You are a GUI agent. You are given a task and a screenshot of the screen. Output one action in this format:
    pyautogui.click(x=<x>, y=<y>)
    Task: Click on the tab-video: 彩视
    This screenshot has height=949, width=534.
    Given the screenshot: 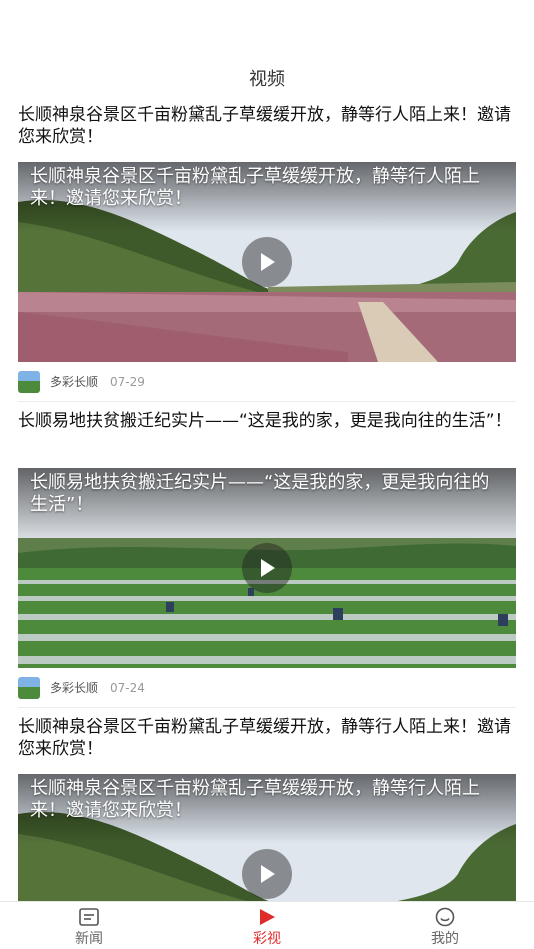 What is the action you would take?
    pyautogui.click(x=267, y=925)
    